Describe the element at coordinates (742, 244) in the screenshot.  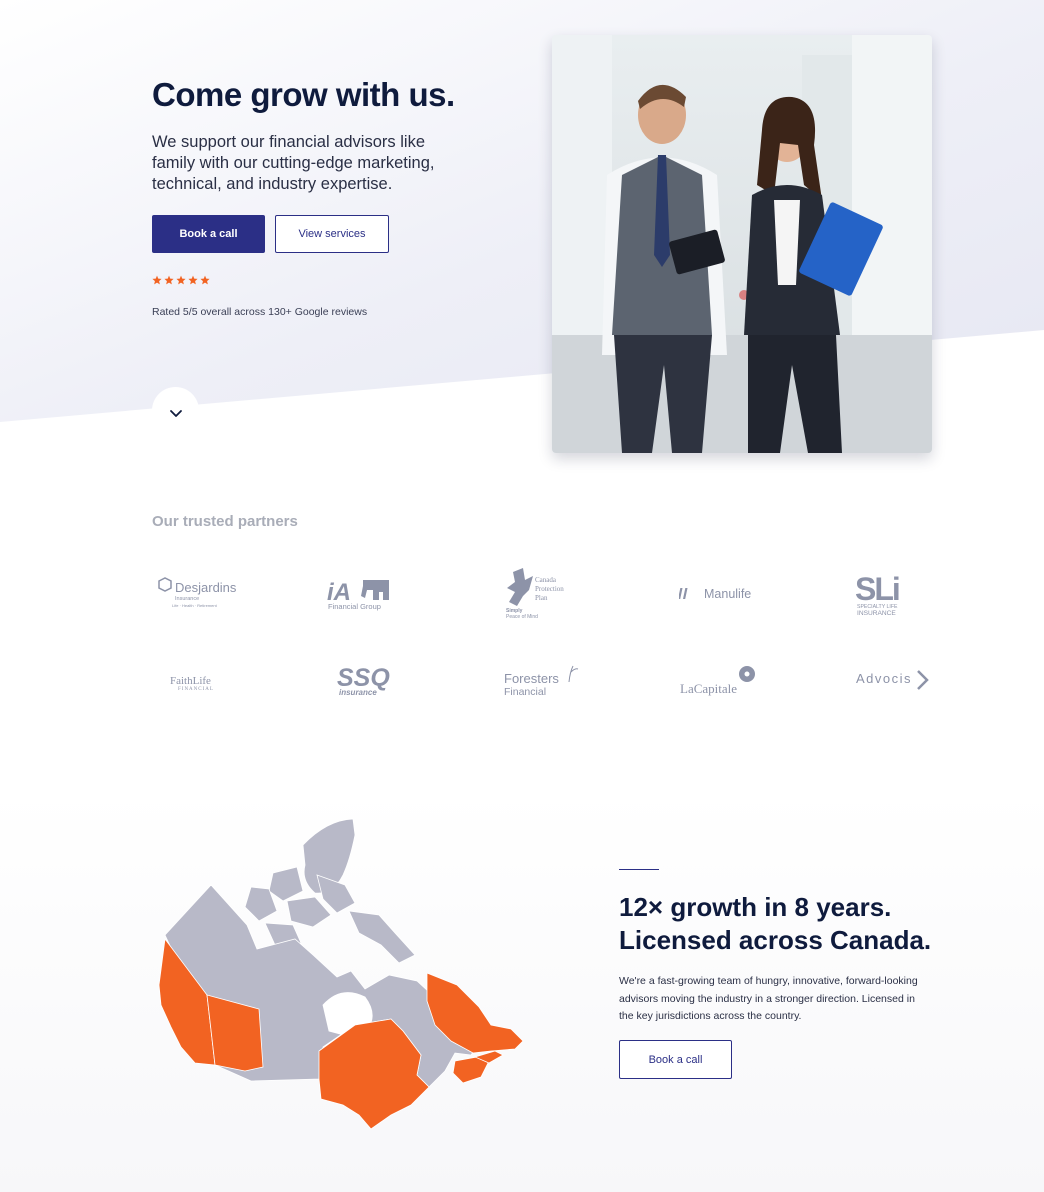
I see `hero-photo` at that location.